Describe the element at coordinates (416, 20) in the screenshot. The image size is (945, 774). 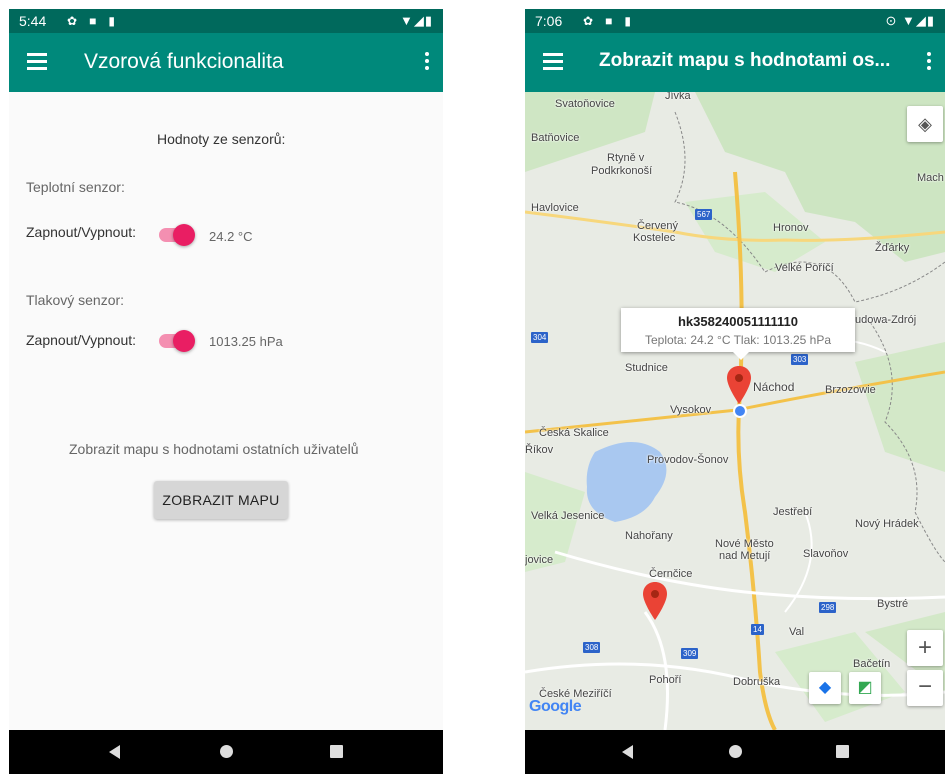
I see `signal-battery-icon: ▼◢▮` at that location.